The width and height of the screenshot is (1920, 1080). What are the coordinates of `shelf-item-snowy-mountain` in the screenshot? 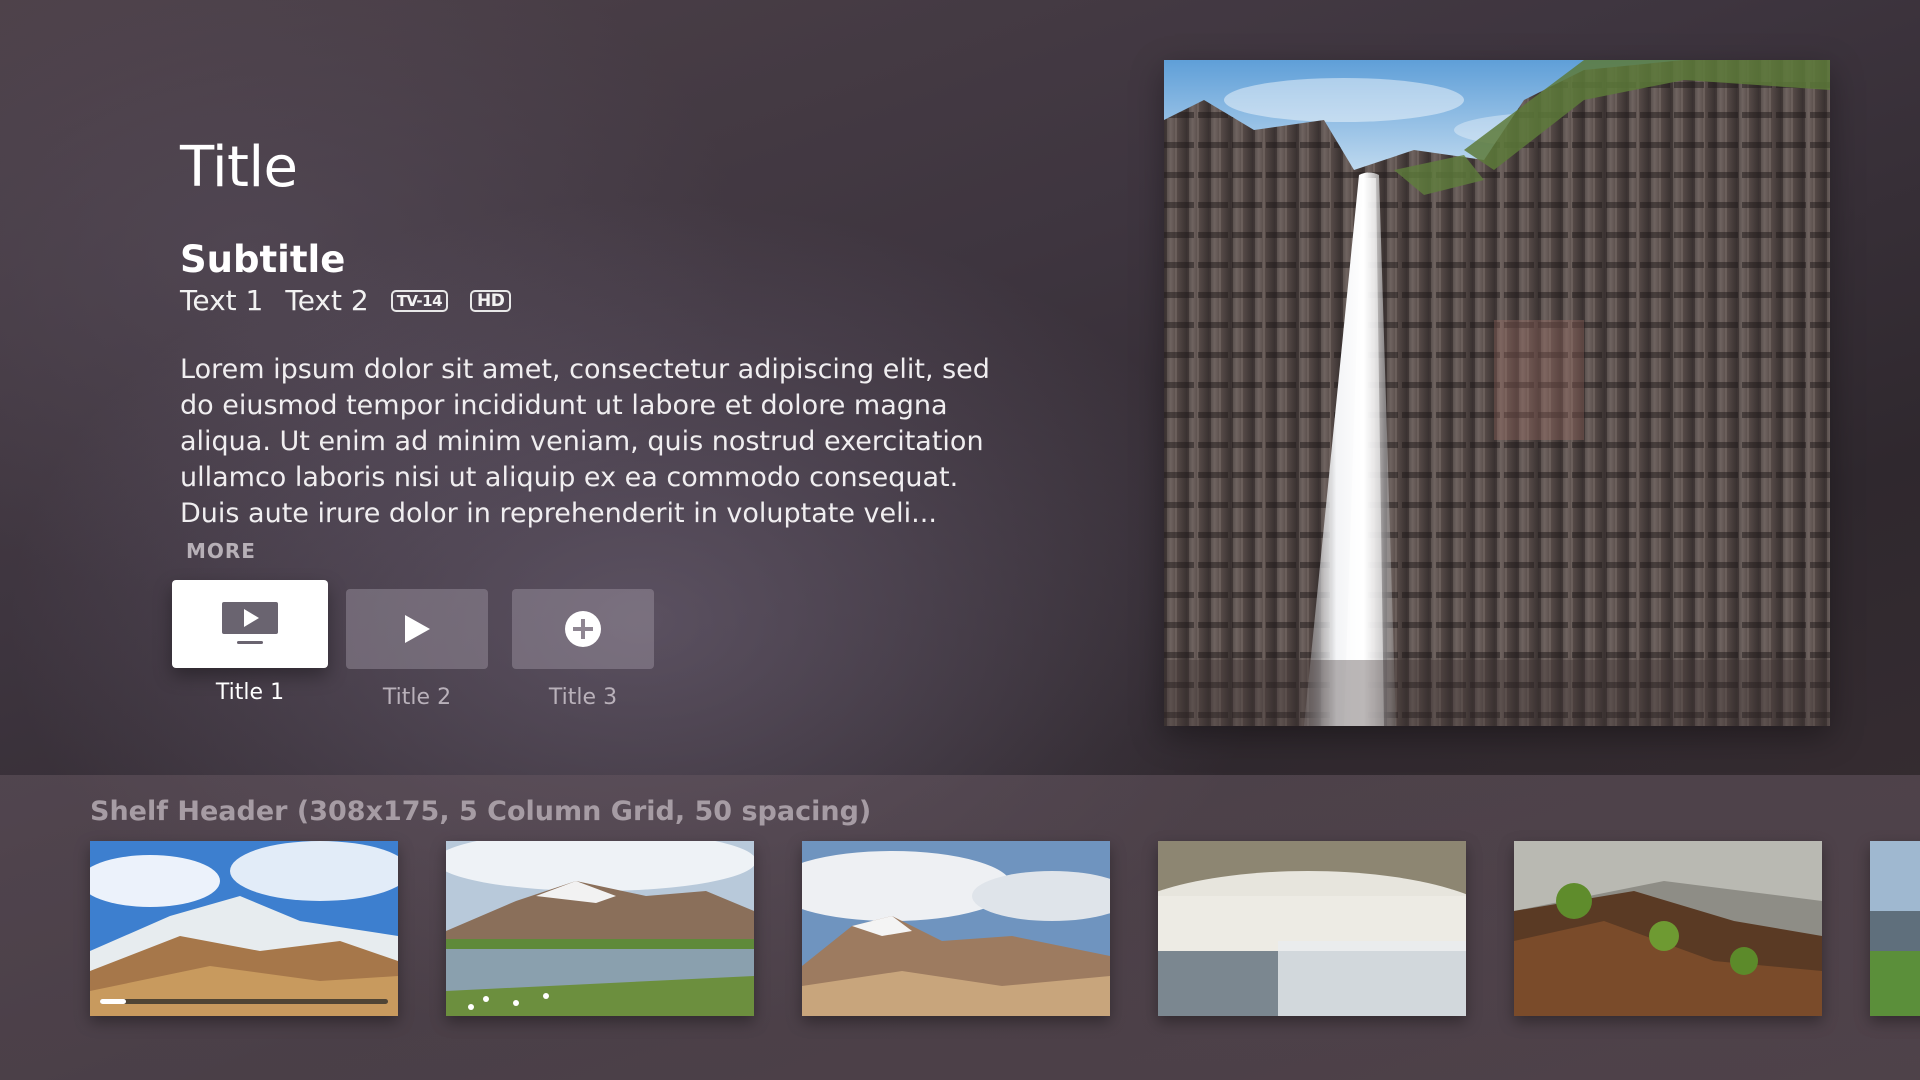 It's located at (244, 928).